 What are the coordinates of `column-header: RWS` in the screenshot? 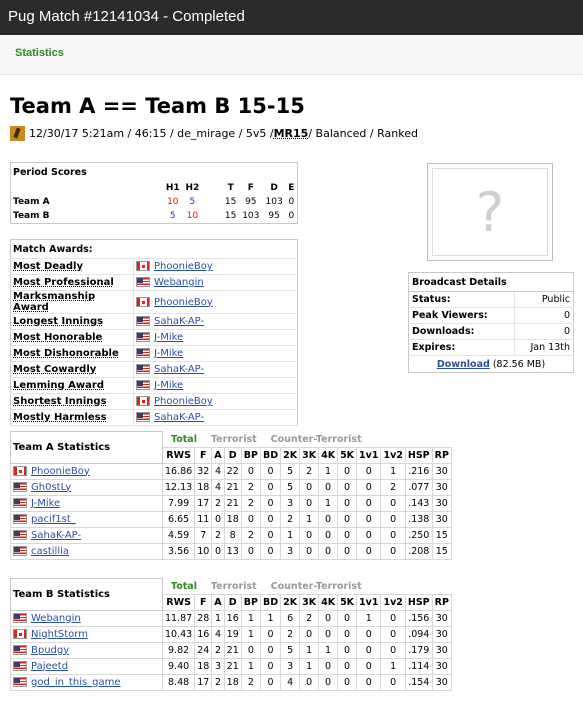 It's located at (178, 602).